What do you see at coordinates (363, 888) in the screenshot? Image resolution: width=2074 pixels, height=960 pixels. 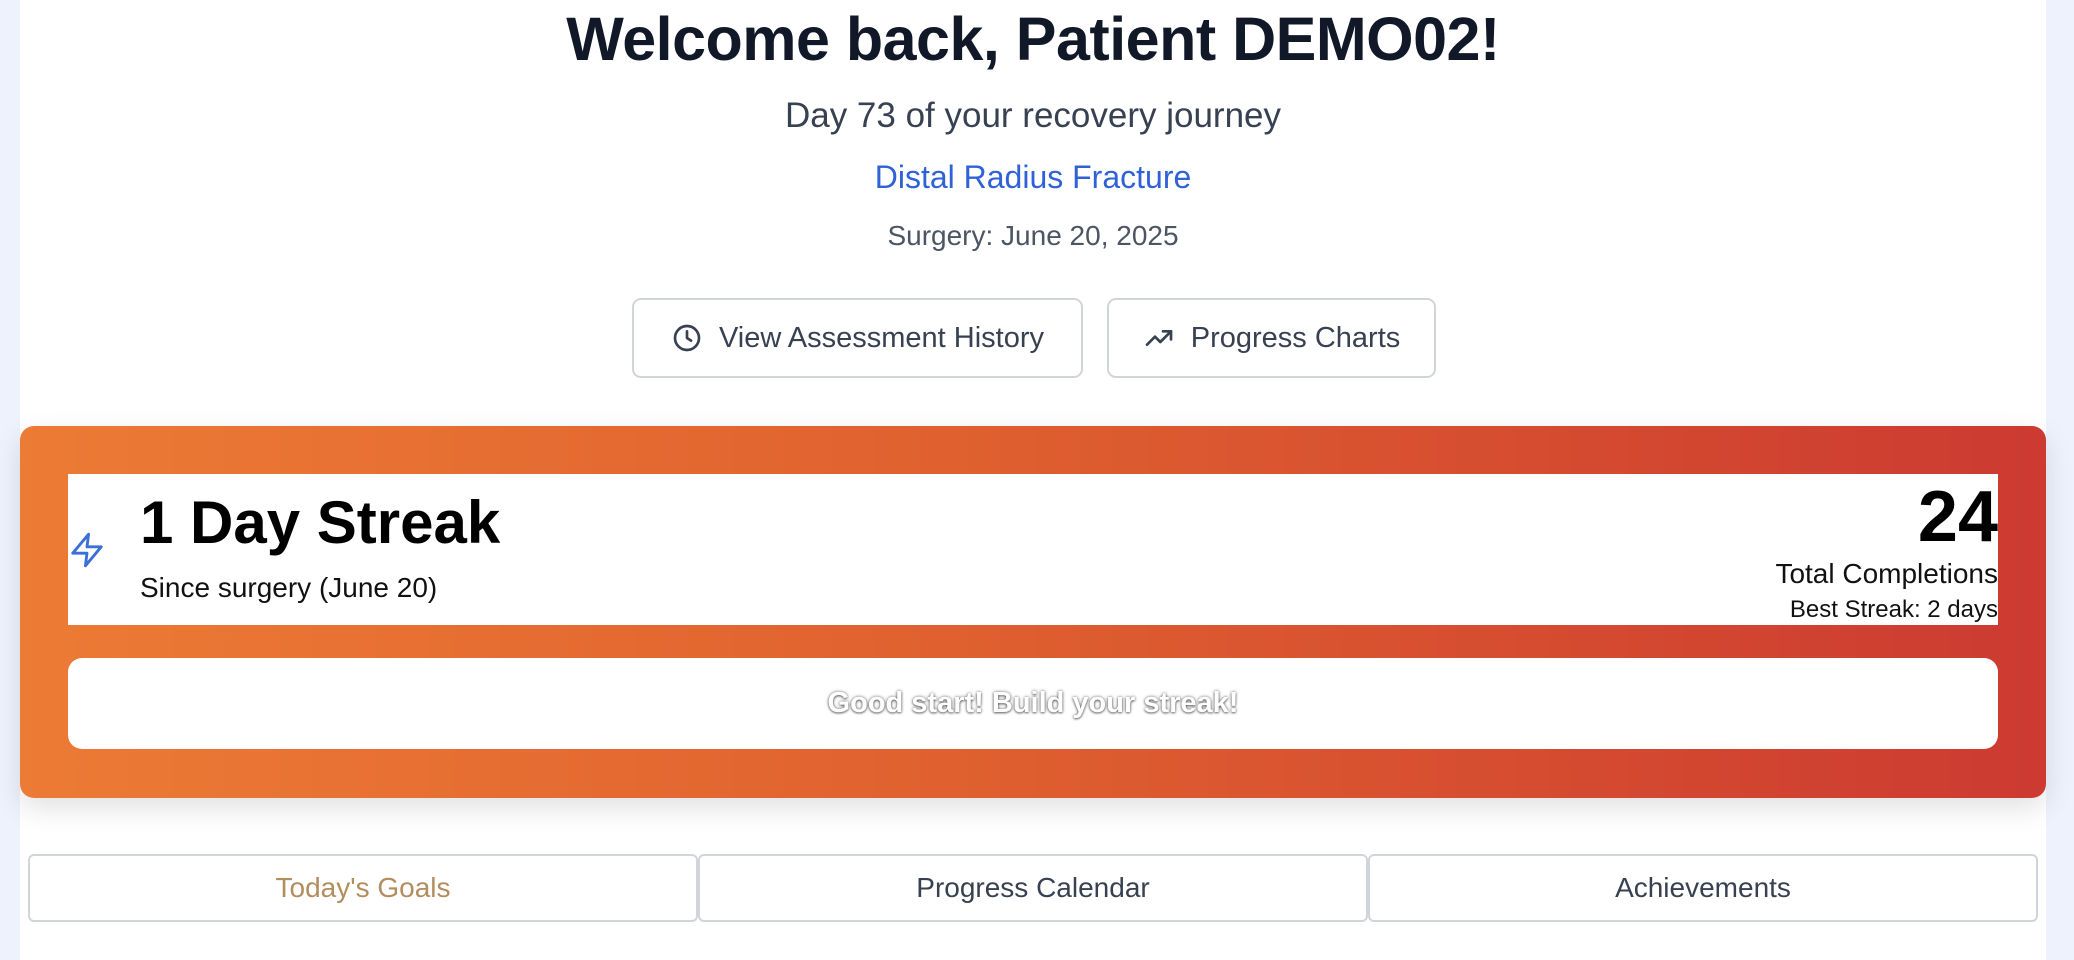 I see `tab-todays-goals: Today's Goals` at bounding box center [363, 888].